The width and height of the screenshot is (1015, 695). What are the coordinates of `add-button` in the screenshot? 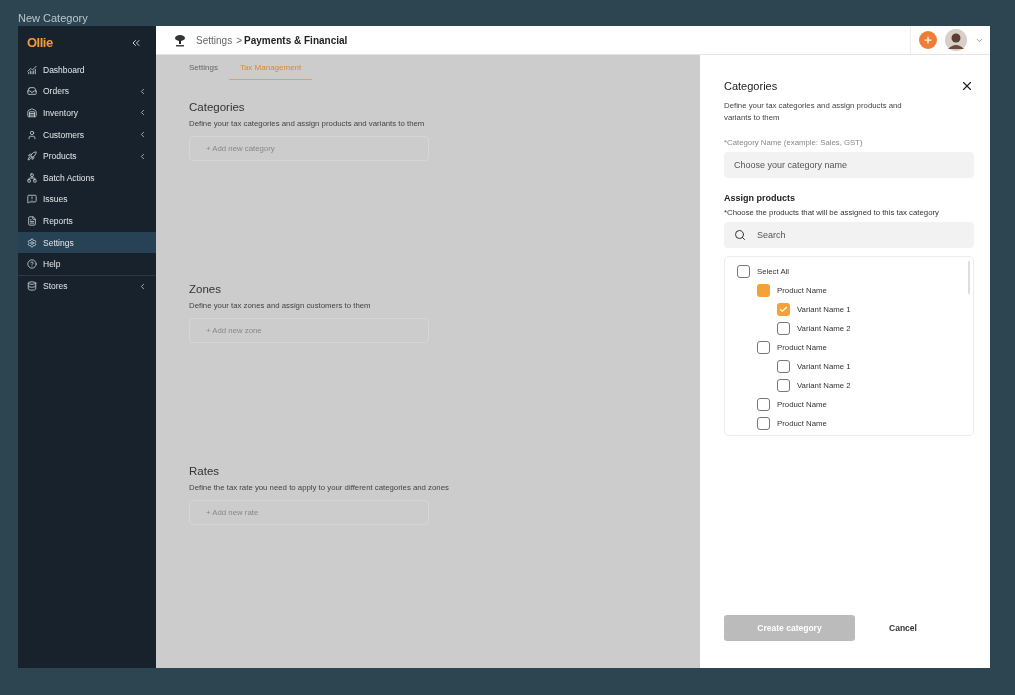 It's located at (928, 40).